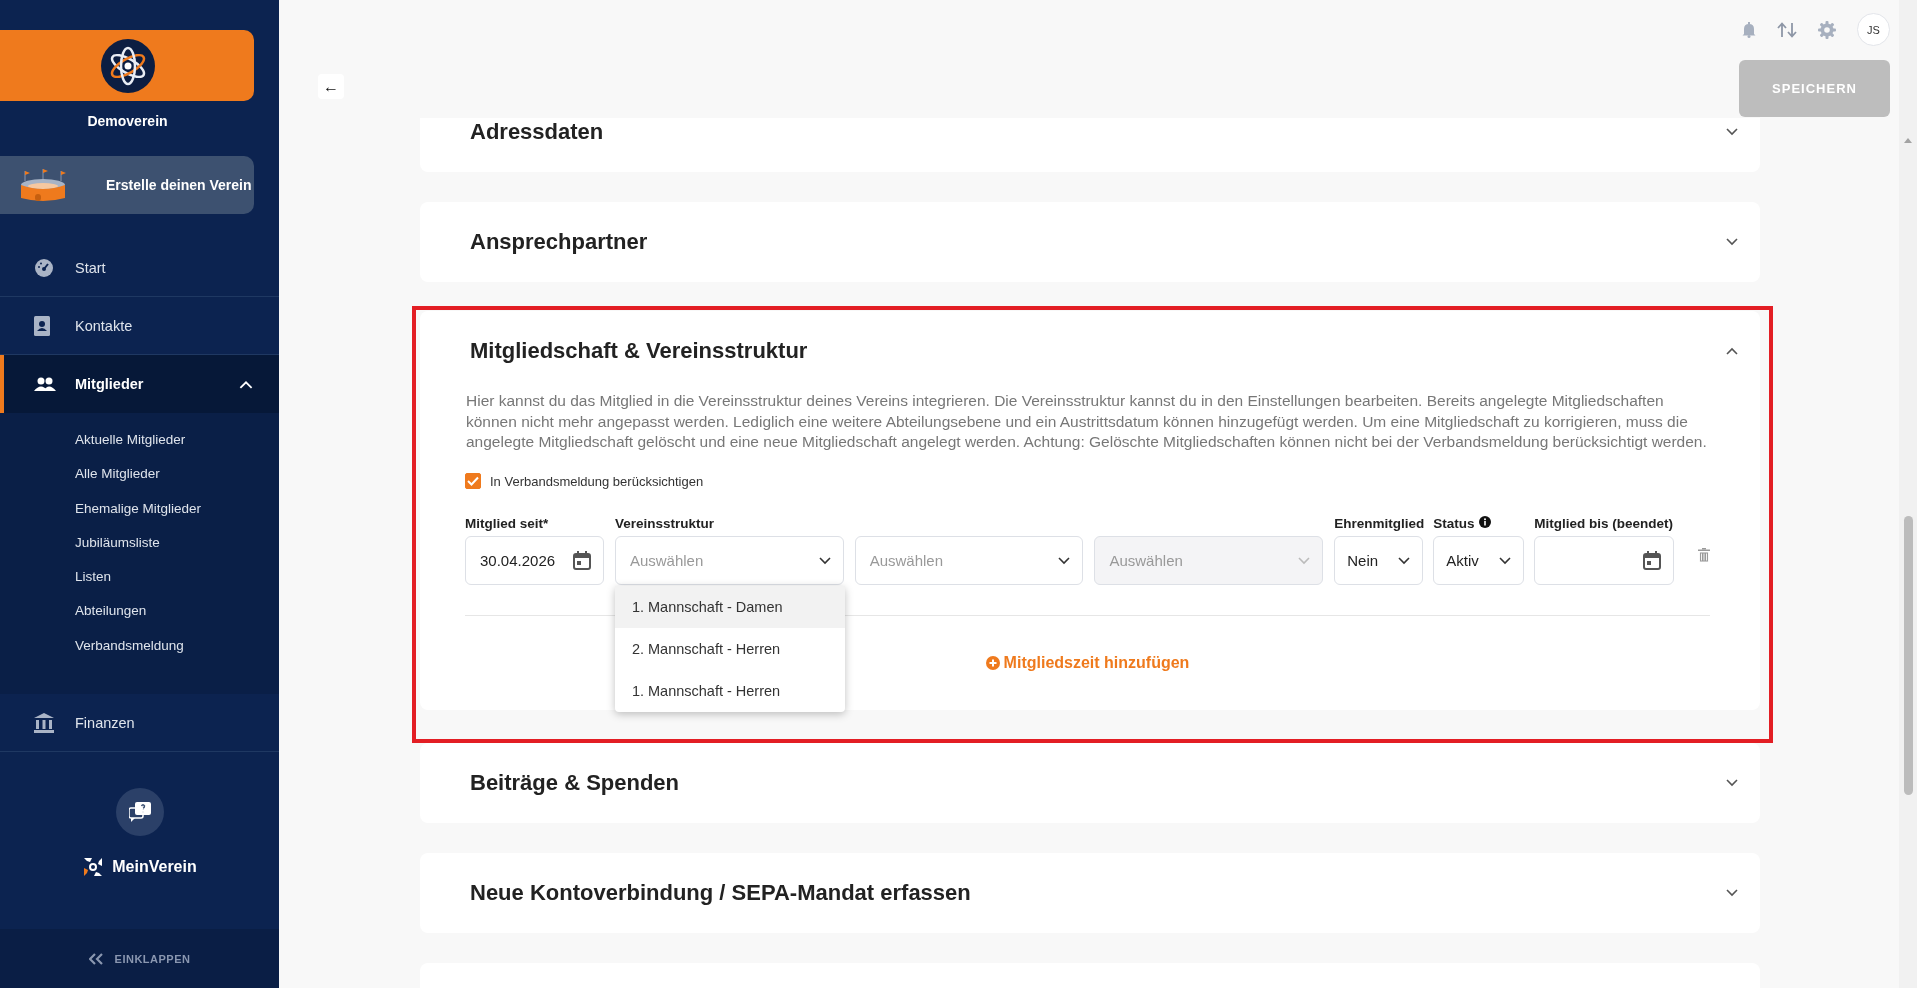 The width and height of the screenshot is (1917, 988). Describe the element at coordinates (43, 185) in the screenshot. I see `stadium-icon` at that location.